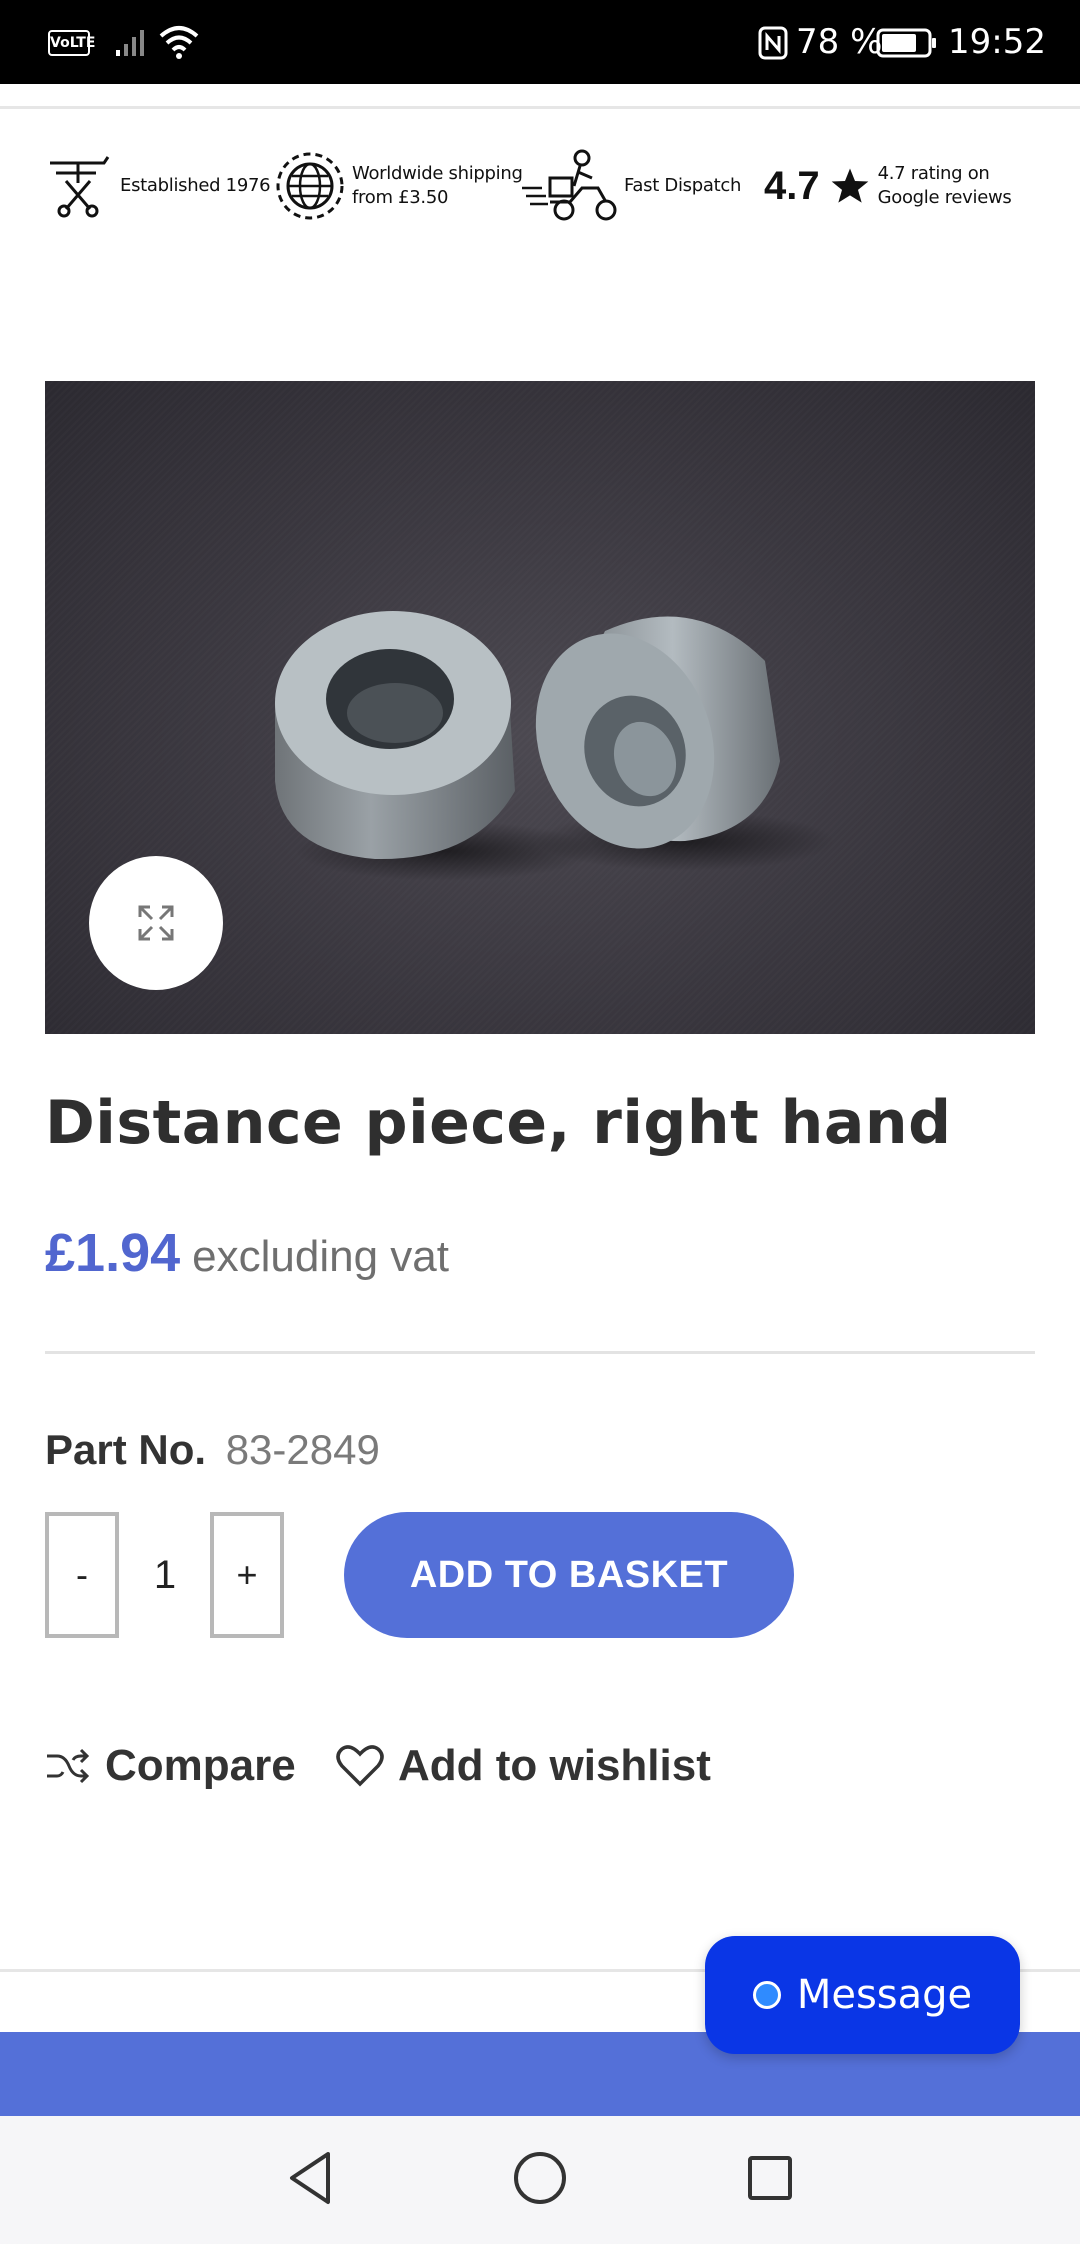 This screenshot has width=1080, height=2244. What do you see at coordinates (126, 1449) in the screenshot?
I see `part-label: Part No.` at bounding box center [126, 1449].